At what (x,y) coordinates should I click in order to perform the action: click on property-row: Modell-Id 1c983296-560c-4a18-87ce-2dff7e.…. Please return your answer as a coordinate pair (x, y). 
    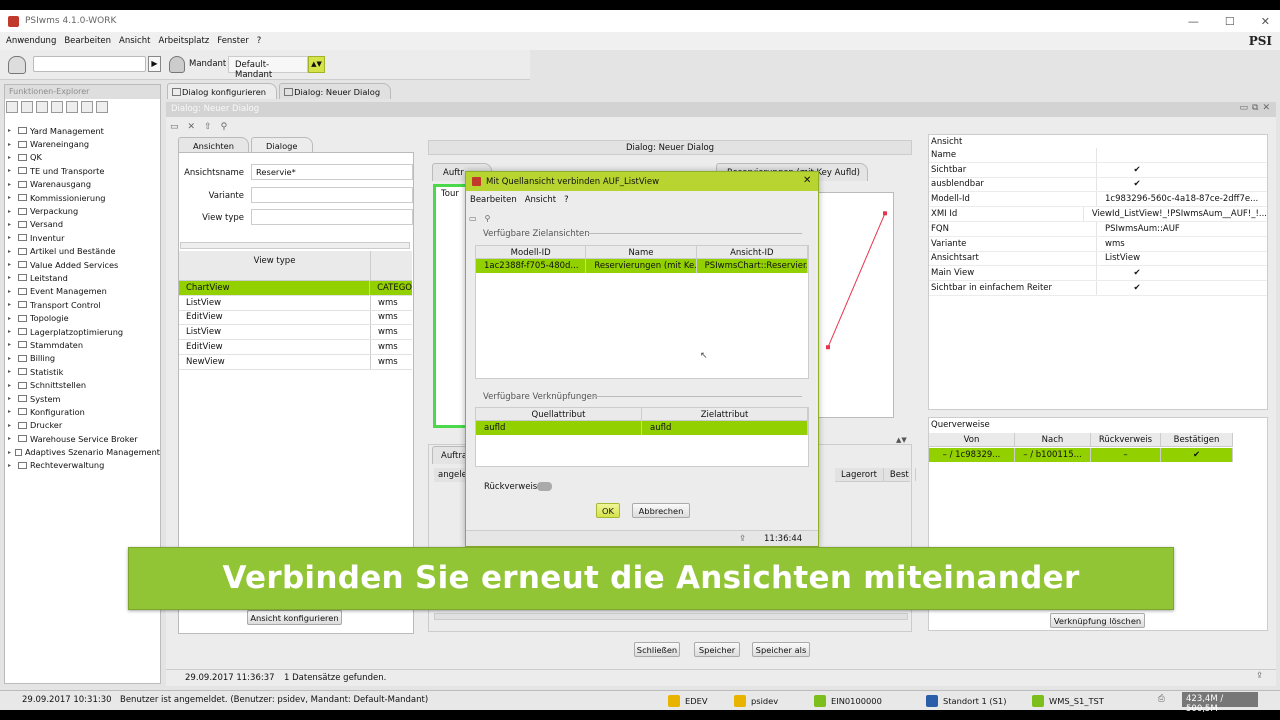
    Looking at the image, I should click on (1098, 200).